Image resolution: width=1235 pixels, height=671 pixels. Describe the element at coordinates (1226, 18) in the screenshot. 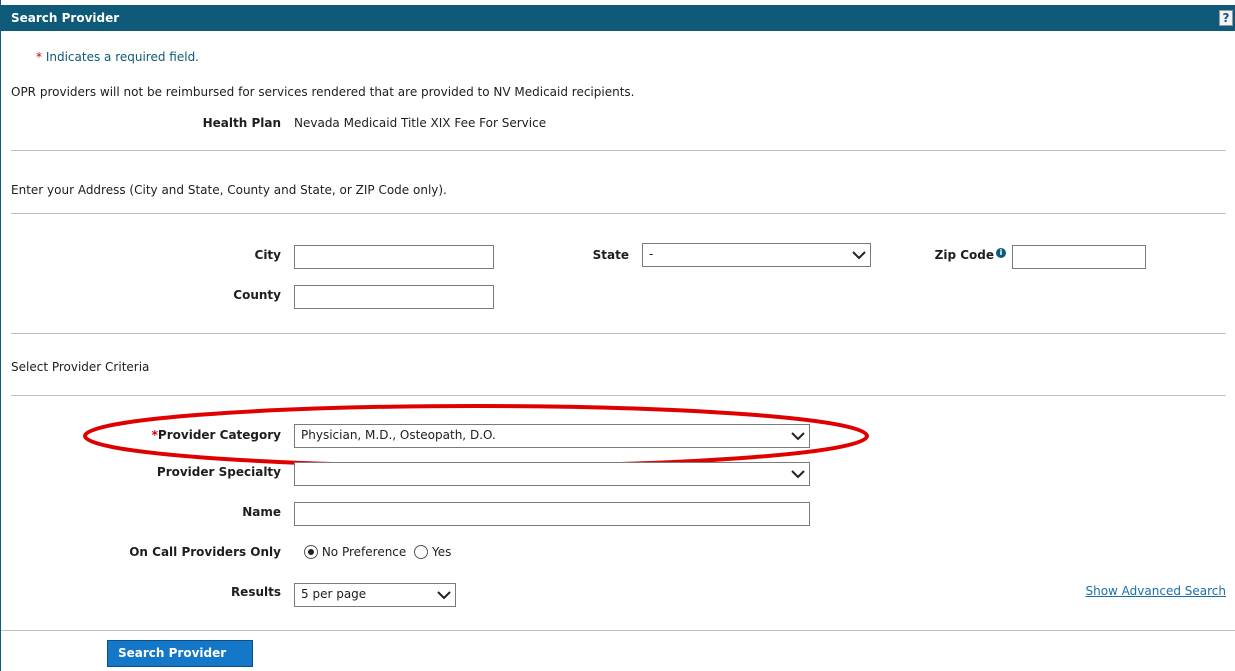

I see `help-icon: ?` at that location.